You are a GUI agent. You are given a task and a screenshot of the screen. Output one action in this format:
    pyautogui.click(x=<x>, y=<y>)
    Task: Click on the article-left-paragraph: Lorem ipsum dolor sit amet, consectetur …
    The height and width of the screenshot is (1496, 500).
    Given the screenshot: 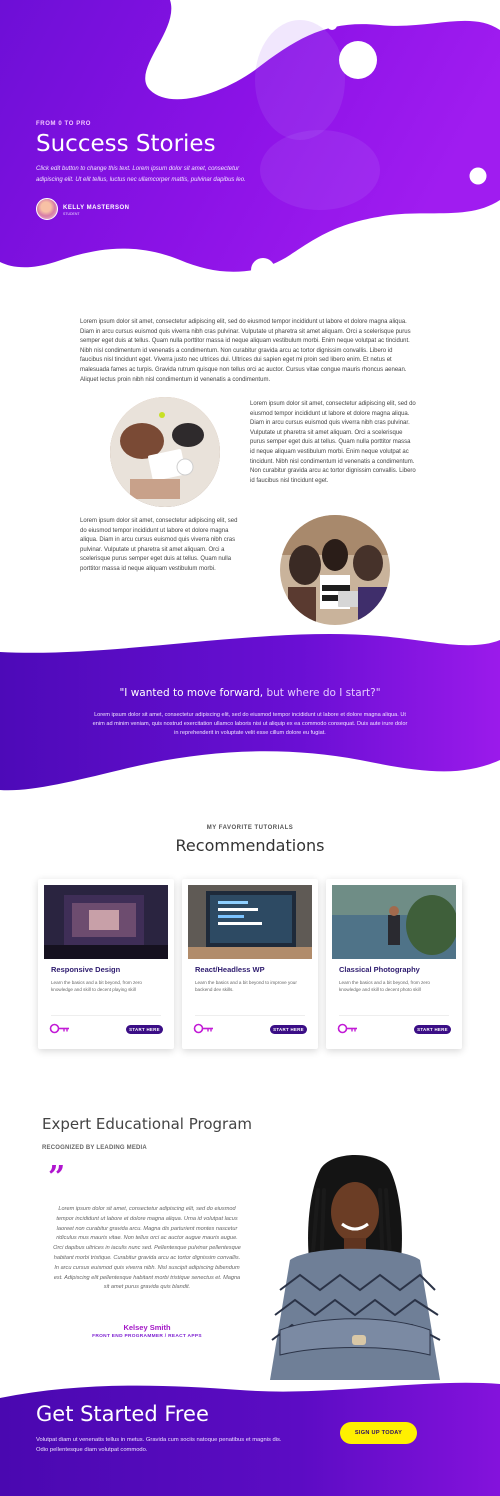 What is the action you would take?
    pyautogui.click(x=159, y=545)
    